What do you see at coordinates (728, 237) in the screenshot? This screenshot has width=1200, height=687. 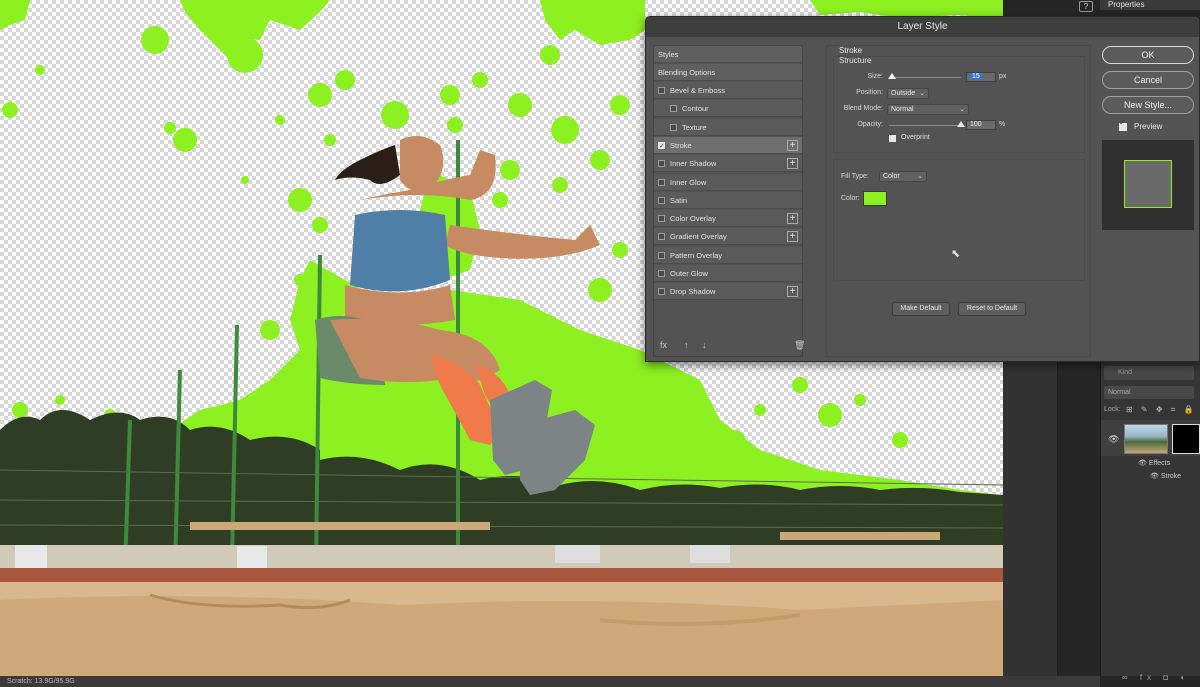 I see `effect-item-gradient-overlay: Gradient Overlay +` at bounding box center [728, 237].